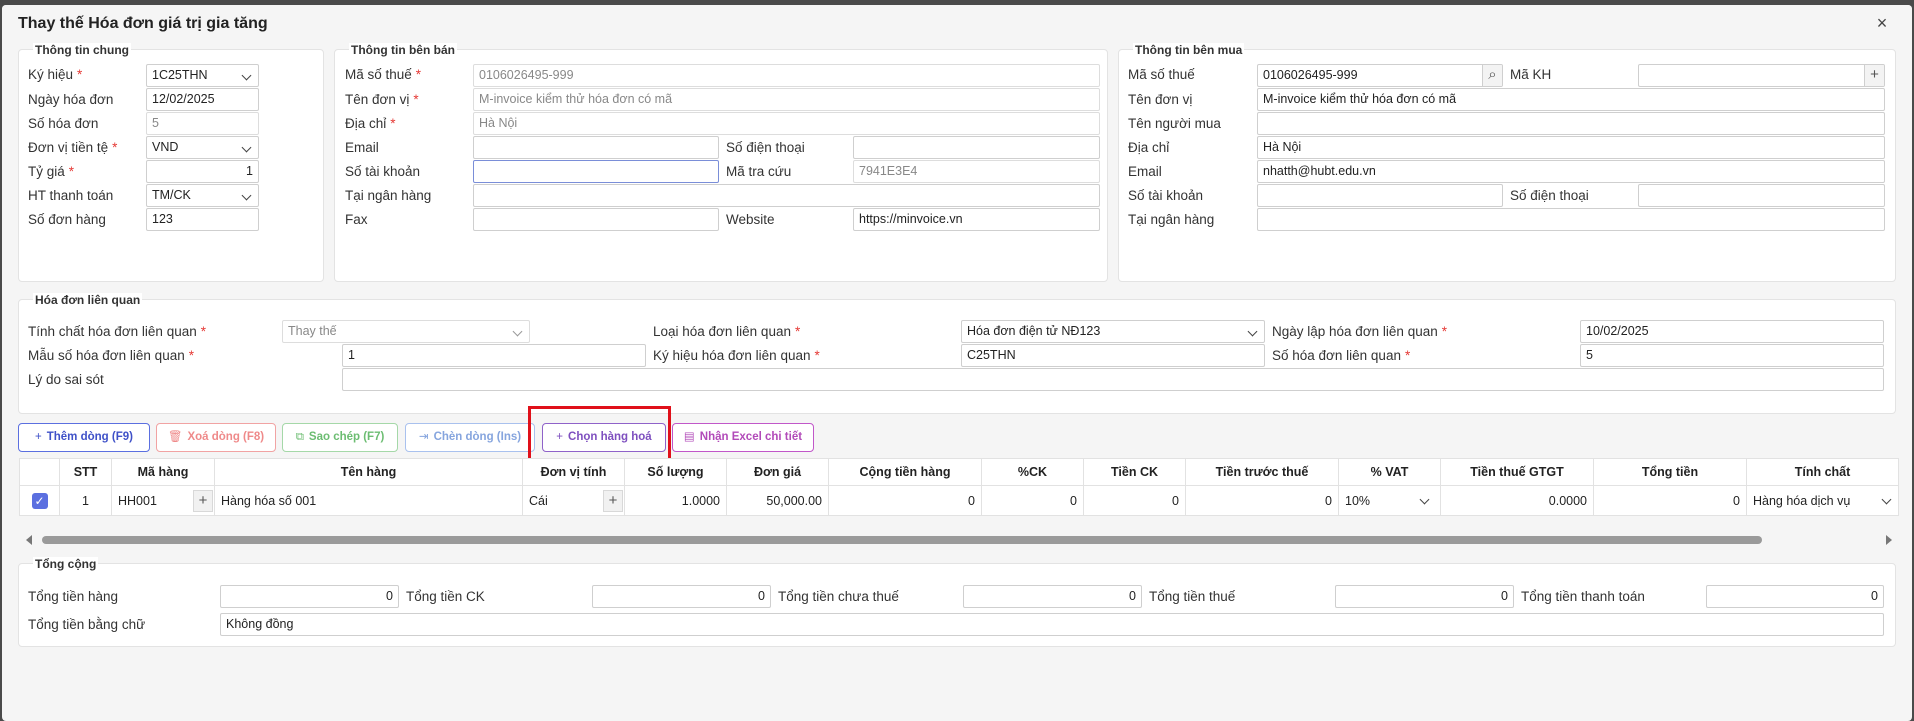  What do you see at coordinates (573, 500) in the screenshot?
I see `row-unit-cell: Cái +` at bounding box center [573, 500].